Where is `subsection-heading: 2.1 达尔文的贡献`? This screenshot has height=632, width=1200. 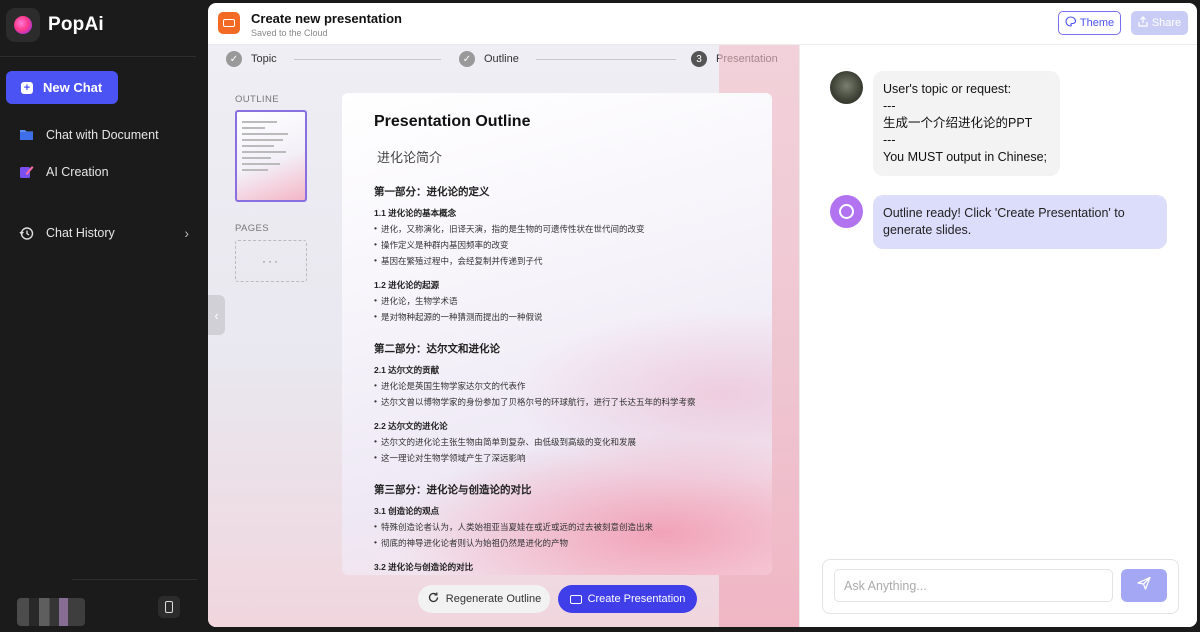 subsection-heading: 2.1 达尔文的贡献 is located at coordinates (407, 370).